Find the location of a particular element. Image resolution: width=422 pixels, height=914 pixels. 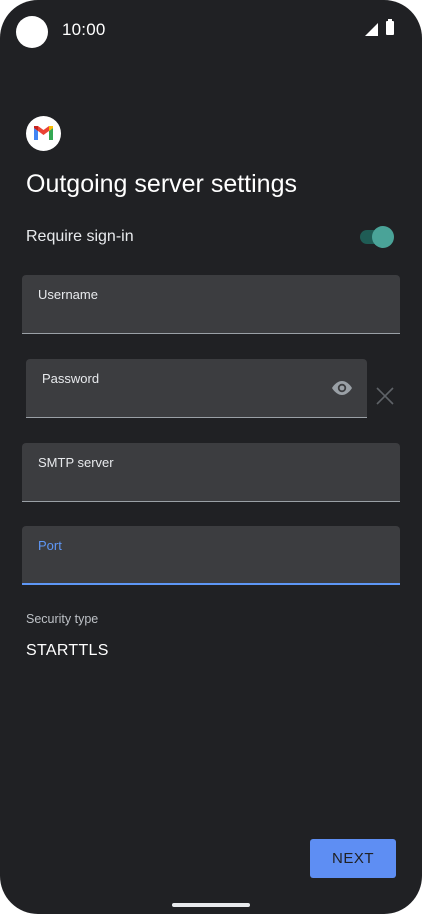

signal-icon is located at coordinates (371, 29).